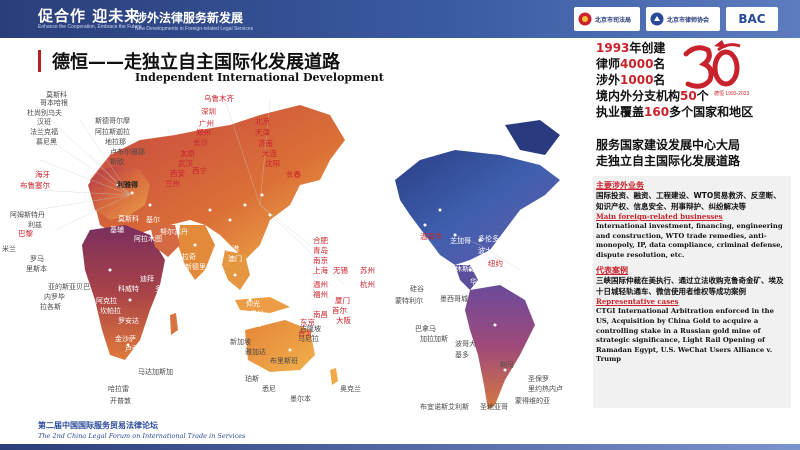  Describe the element at coordinates (255, 352) in the screenshot. I see `city-label: 雅加达` at that location.